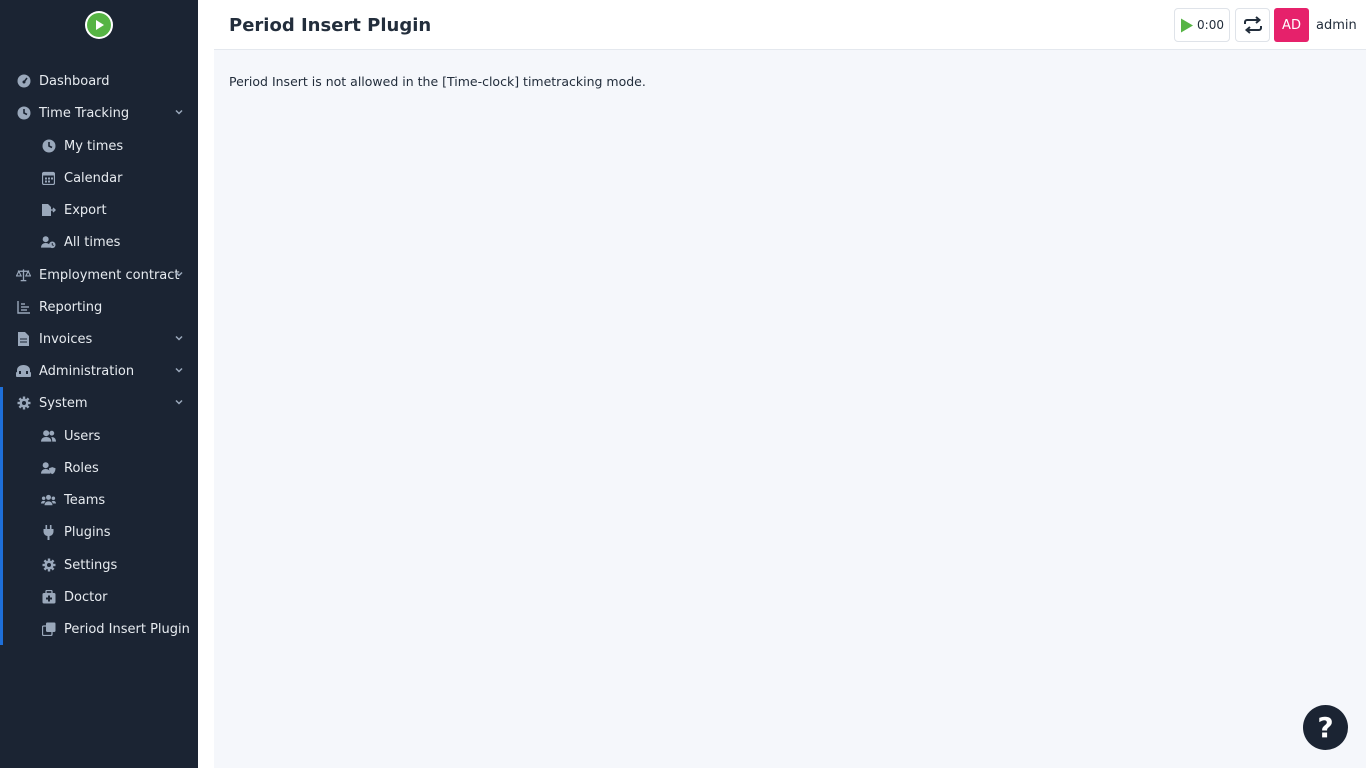  Describe the element at coordinates (48, 436) in the screenshot. I see `users-icon` at that location.